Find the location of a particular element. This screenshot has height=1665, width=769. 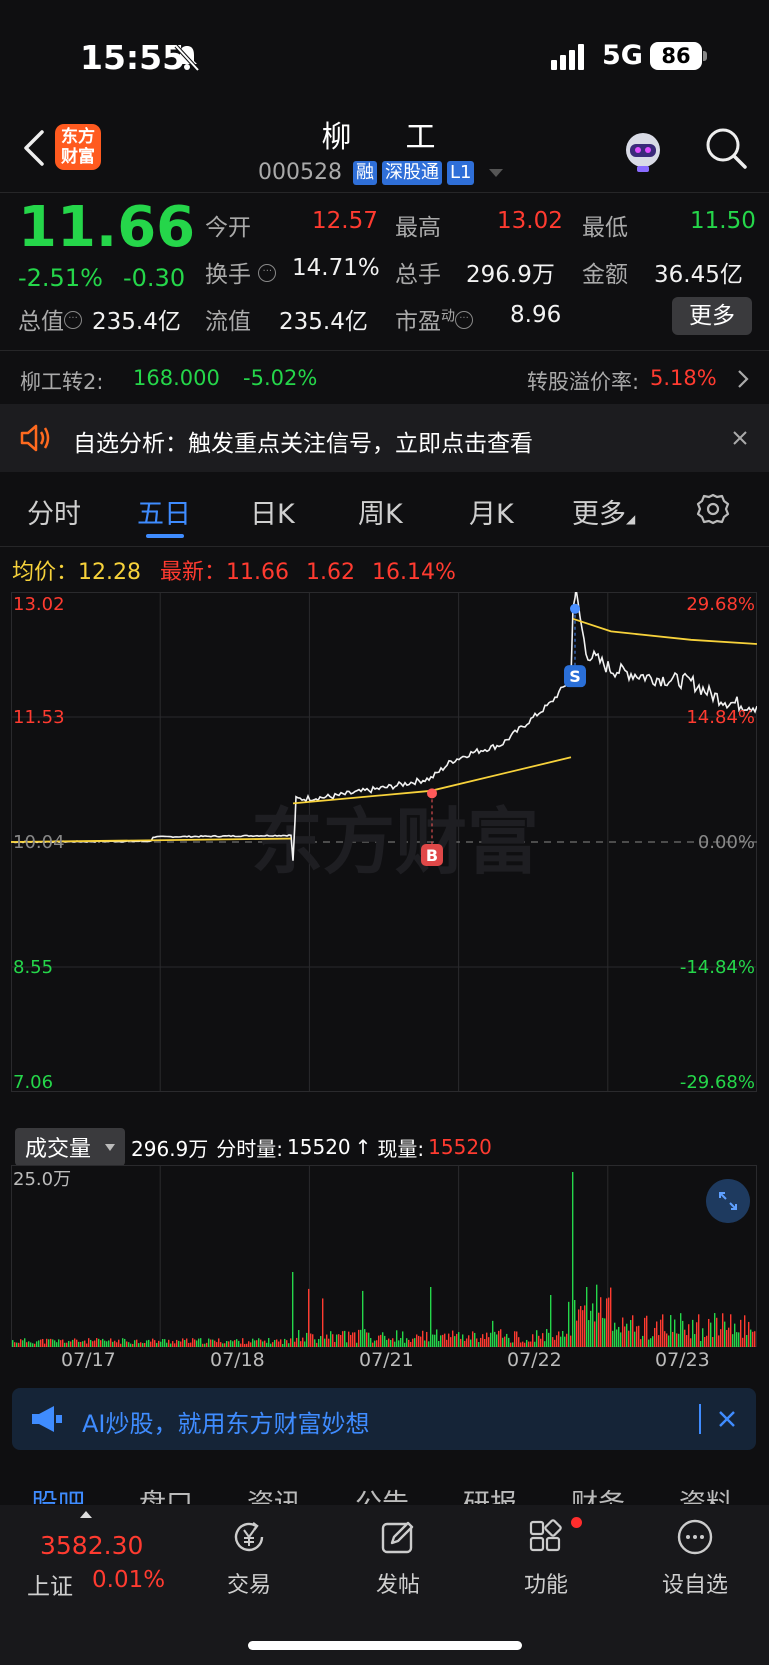

subtab-news: 资讯 is located at coordinates (274, 1493).